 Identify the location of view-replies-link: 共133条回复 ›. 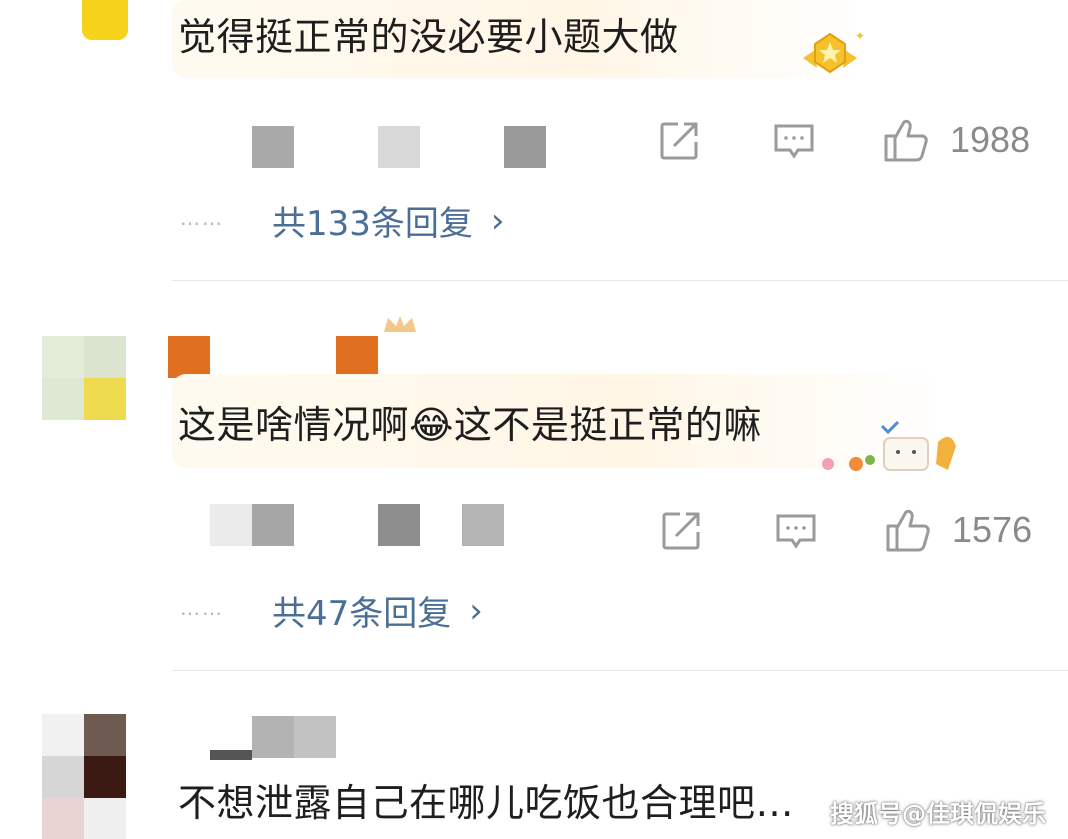
(388, 220).